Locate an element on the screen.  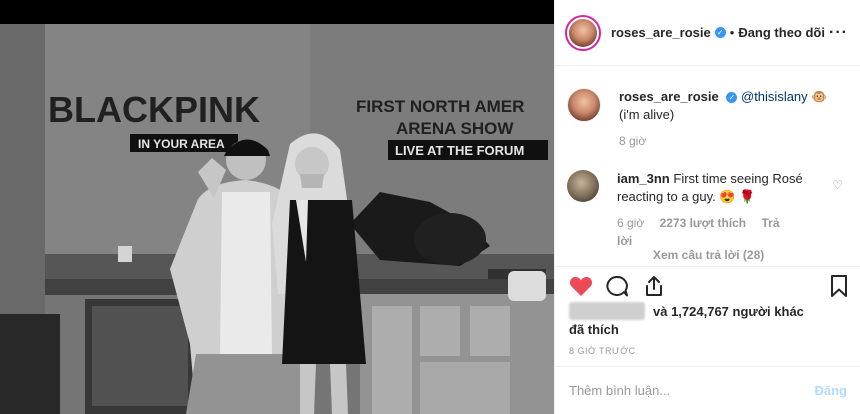
post-header: roses_are_rosie ✓ • Đang theo dõi ··· is located at coordinates (707, 33).